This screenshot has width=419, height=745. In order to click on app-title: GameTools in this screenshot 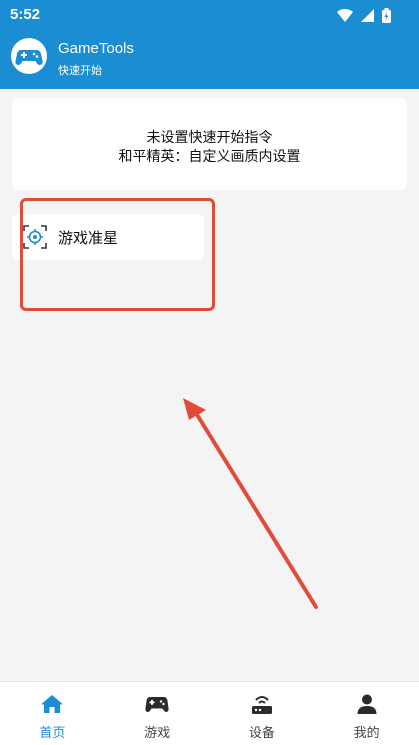, I will do `click(96, 48)`.